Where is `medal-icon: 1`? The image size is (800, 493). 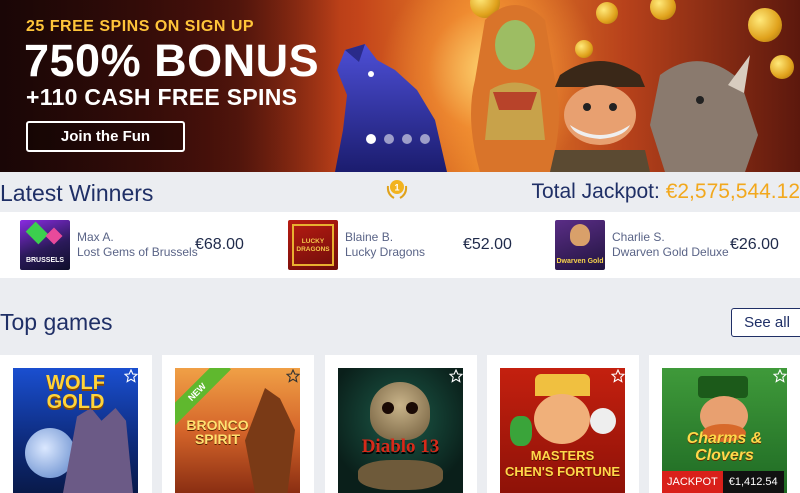
medal-icon: 1 is located at coordinates (397, 189).